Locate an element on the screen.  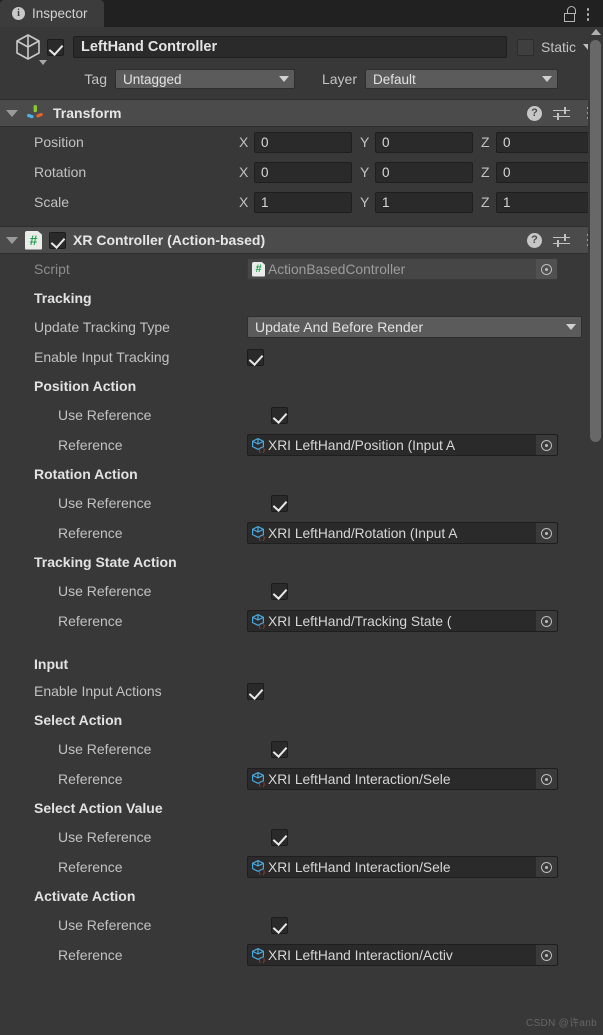
rotation-action-reference-field: () XRI LeftHand/Rotation (Input A is located at coordinates (402, 533).